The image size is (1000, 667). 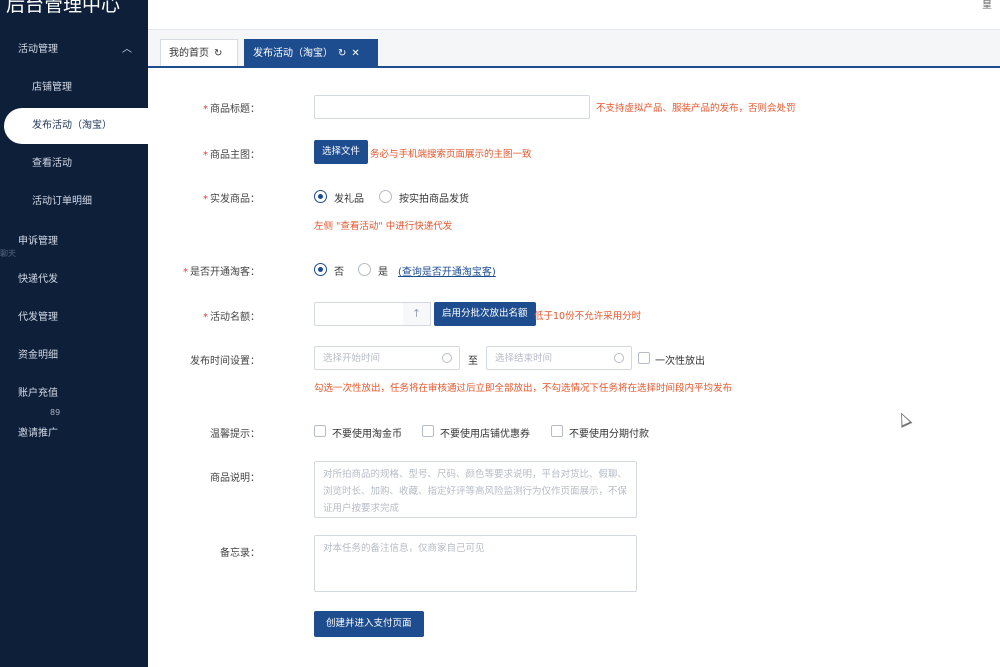 What do you see at coordinates (383, 226) in the screenshot?
I see `ship-hint: 左侧 "查看活动" 中进行快递代发` at bounding box center [383, 226].